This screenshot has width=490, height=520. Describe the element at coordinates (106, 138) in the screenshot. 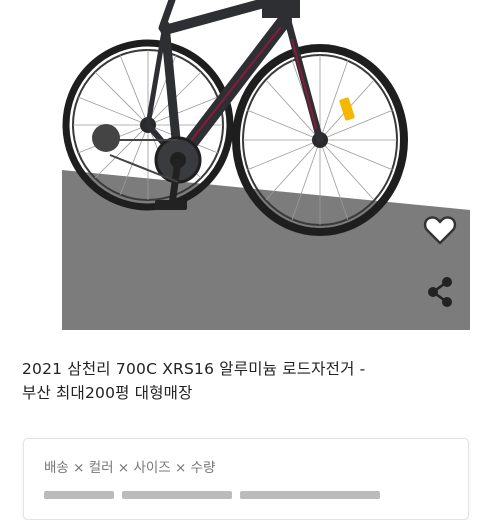

I see `rear-cassette` at that location.